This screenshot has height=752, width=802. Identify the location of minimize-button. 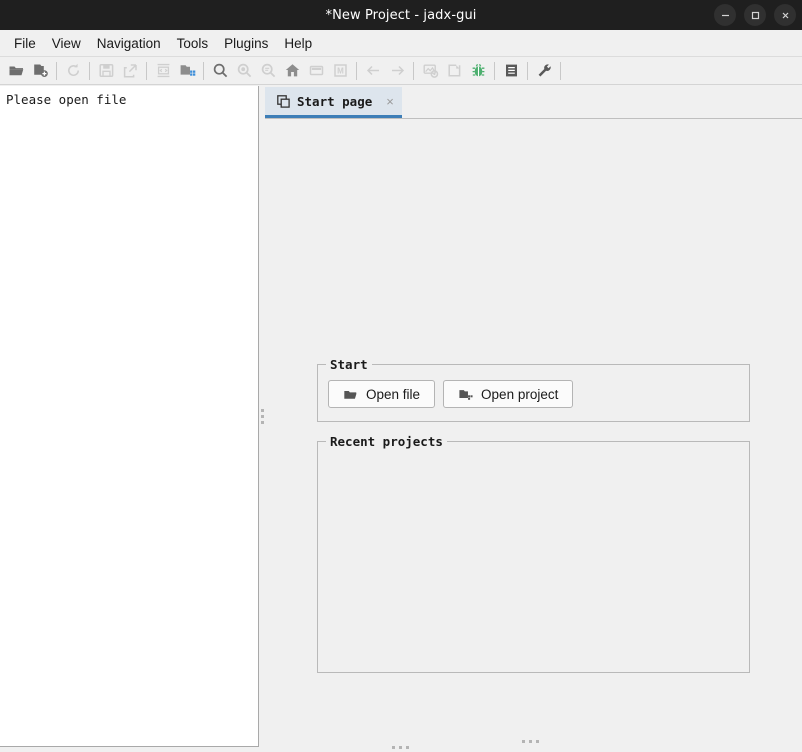
(725, 15).